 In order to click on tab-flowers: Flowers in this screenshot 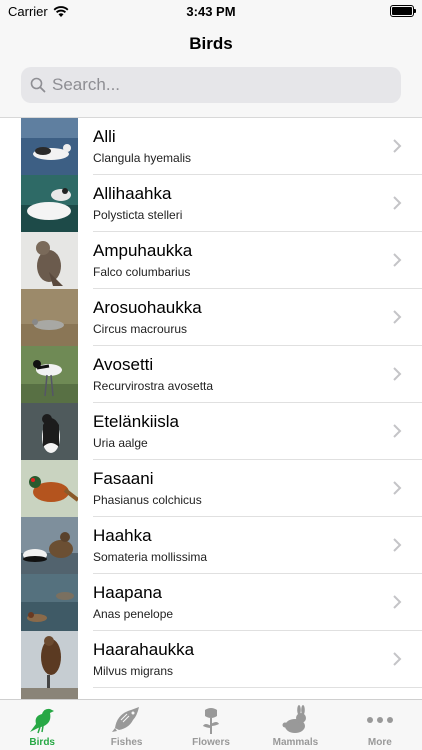, I will do `click(211, 725)`.